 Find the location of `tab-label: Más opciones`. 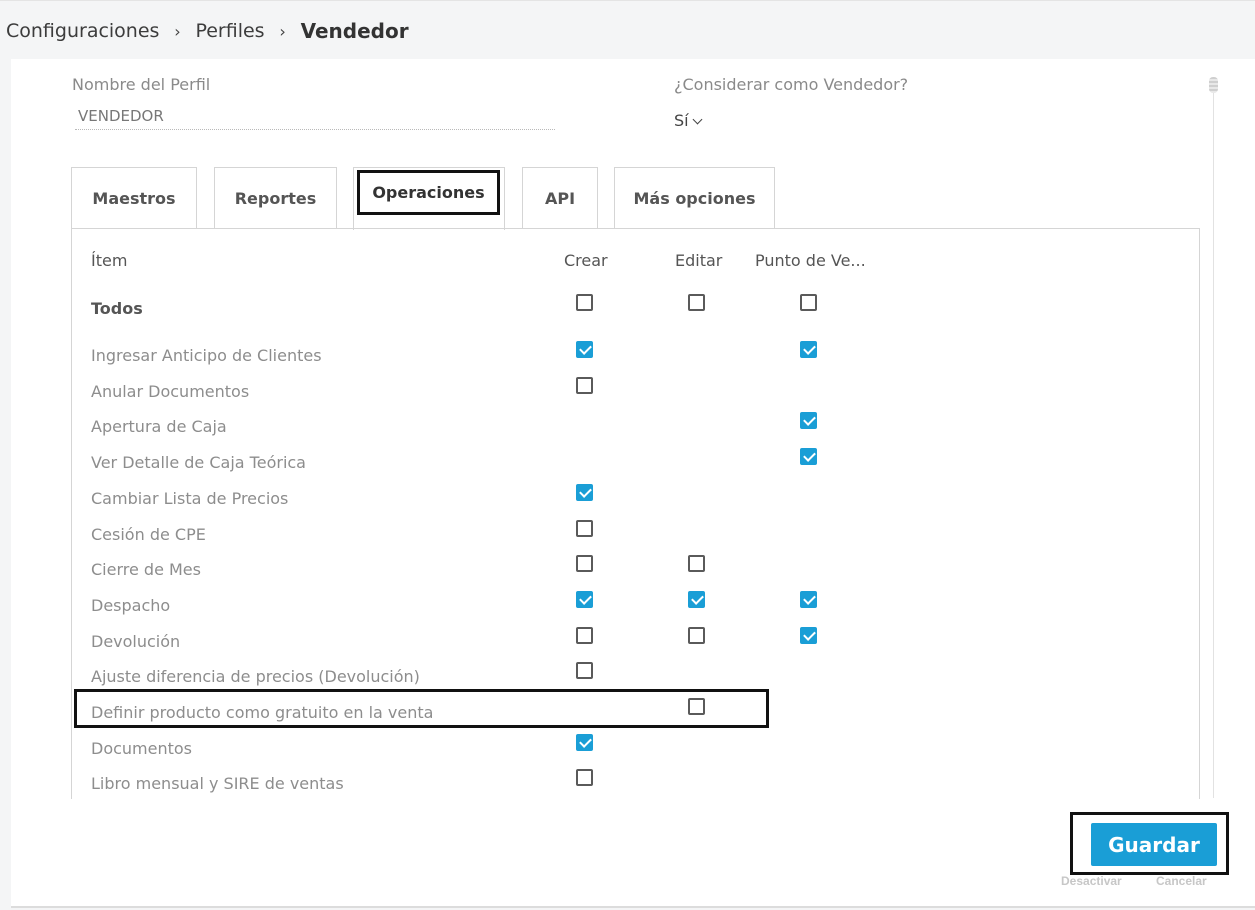

tab-label: Más opciones is located at coordinates (694, 198).